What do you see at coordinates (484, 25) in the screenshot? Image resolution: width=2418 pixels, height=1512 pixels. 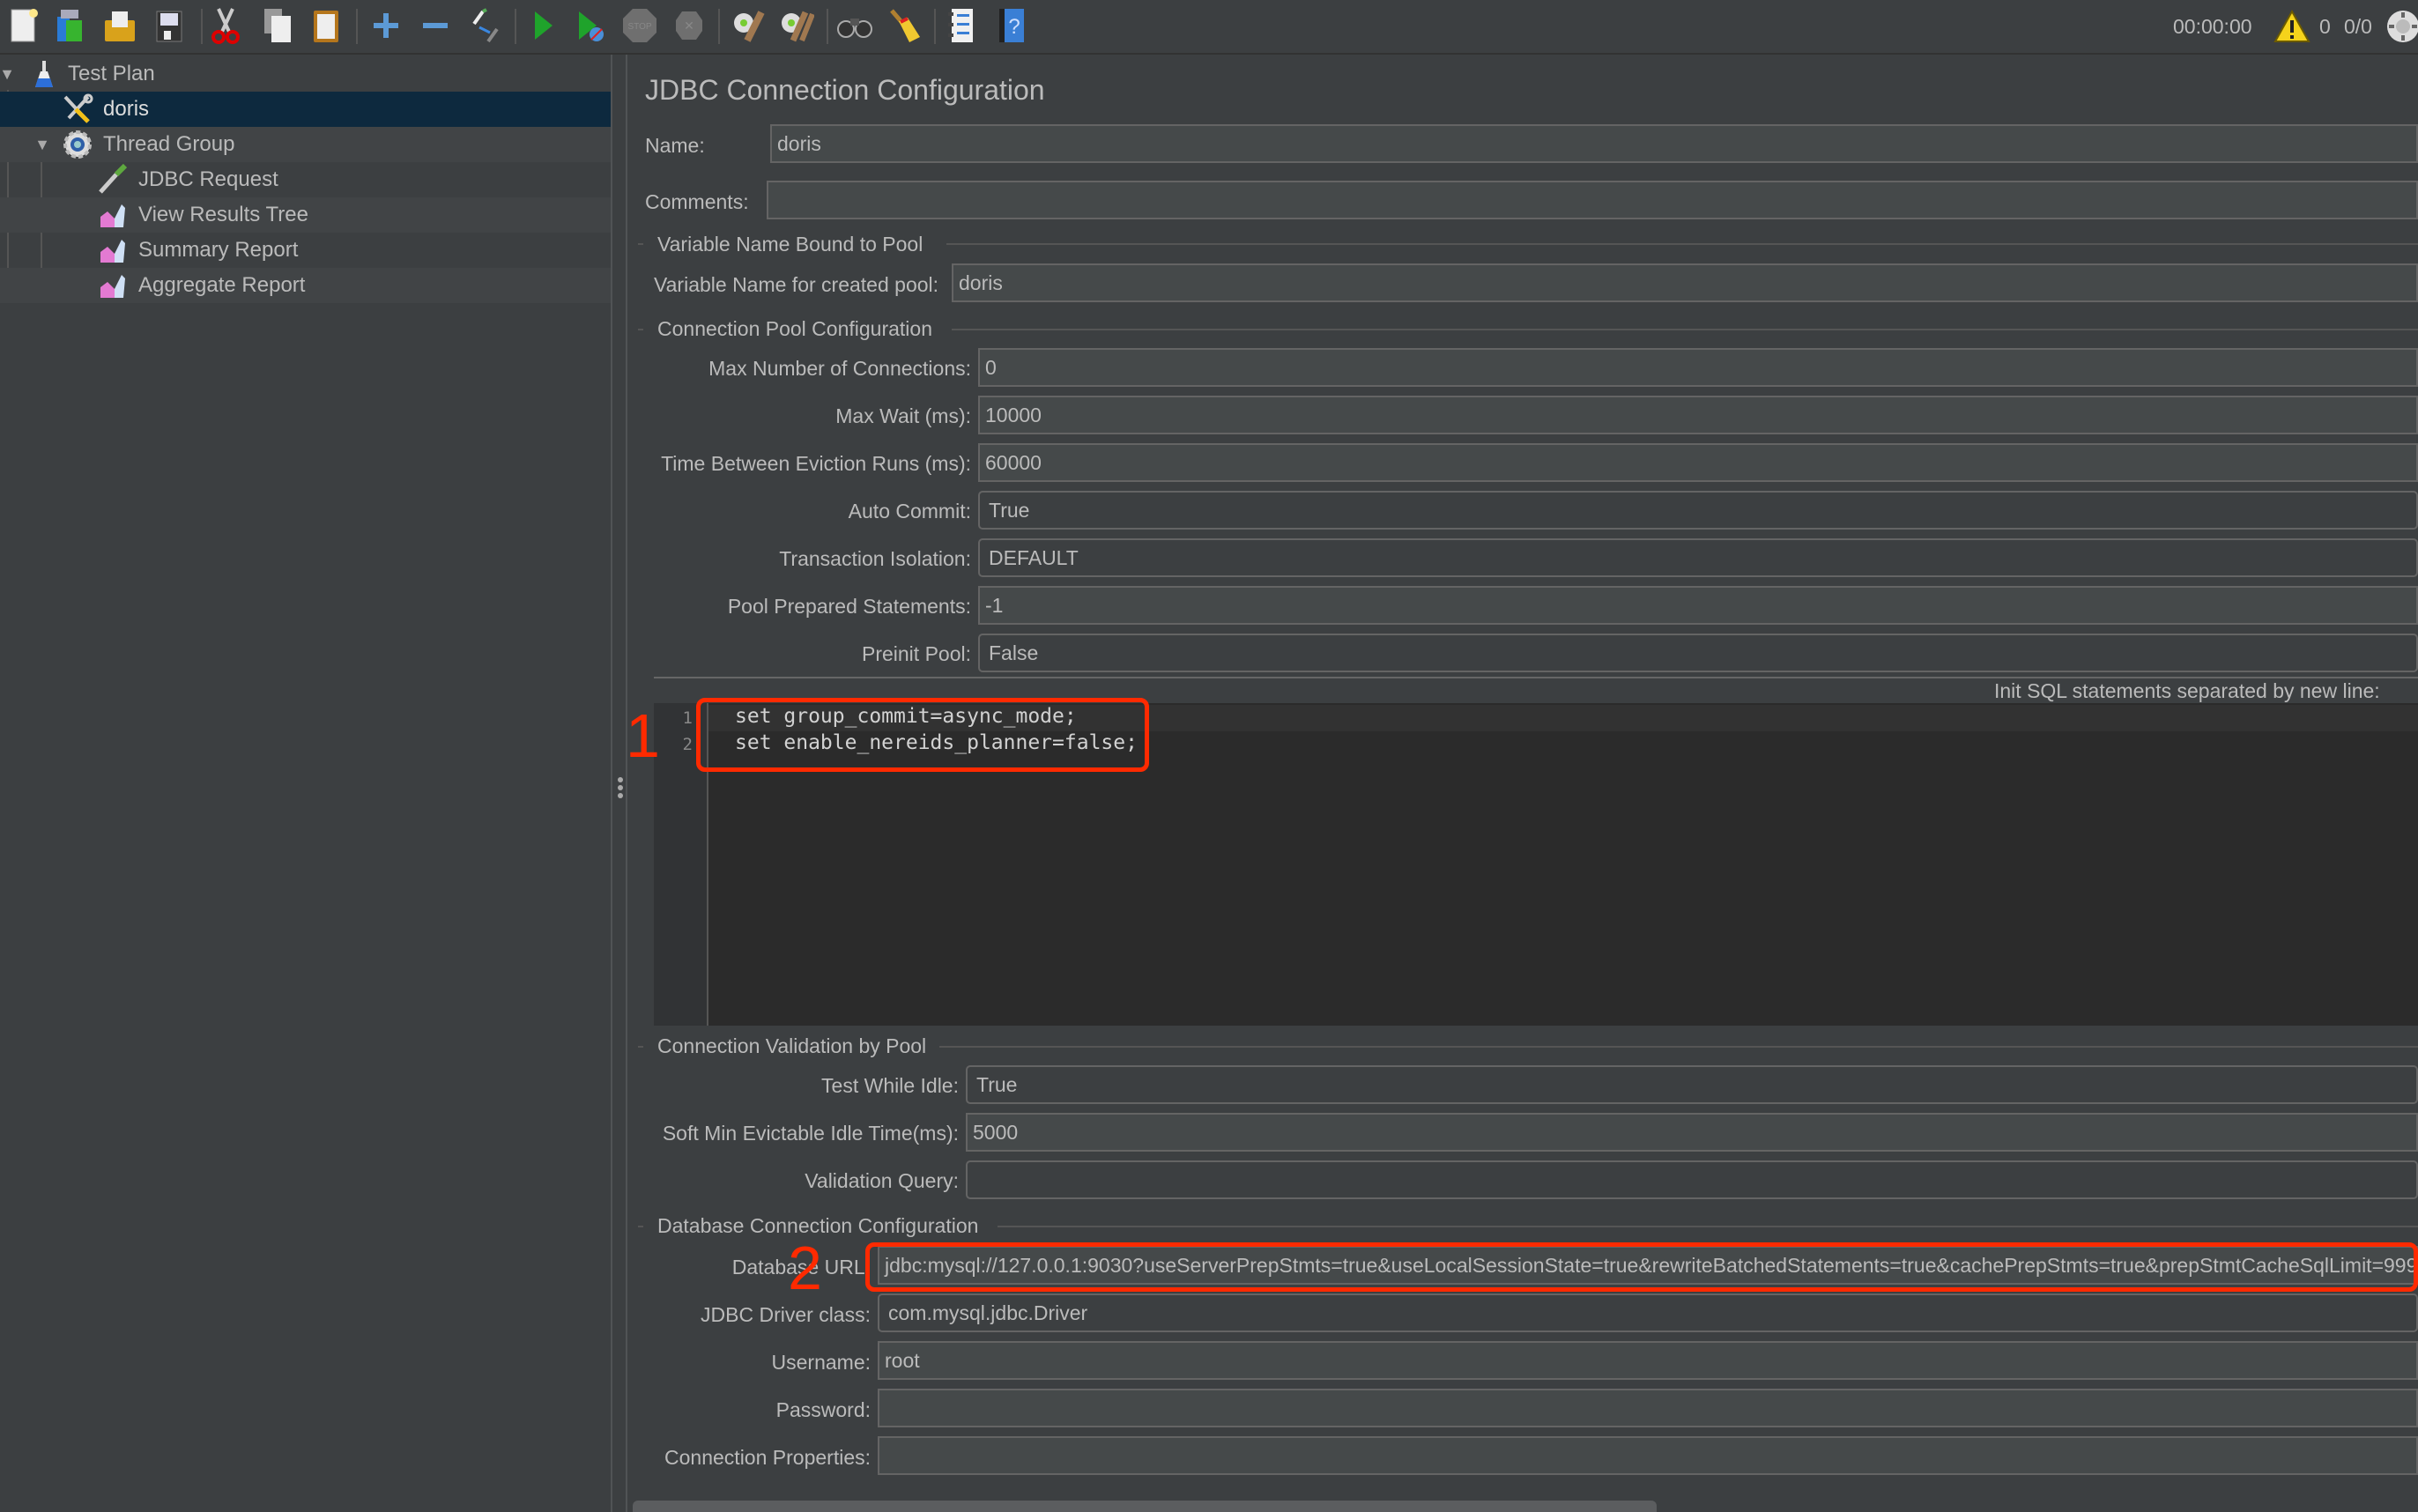 I see `toggle-icon` at bounding box center [484, 25].